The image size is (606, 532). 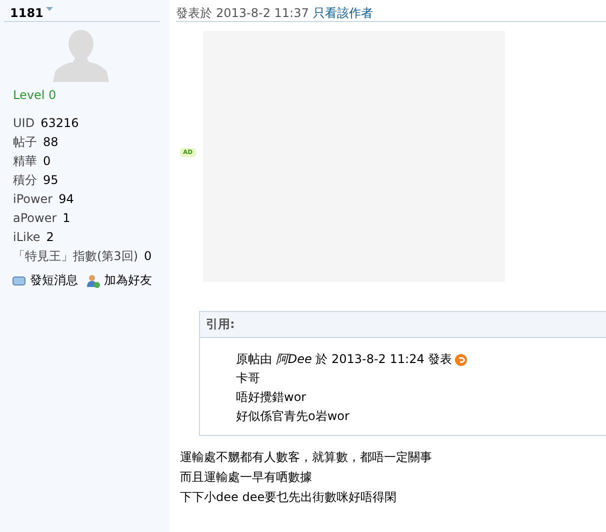 I want to click on posted-time: 2013-8-2 11:37, so click(x=262, y=13).